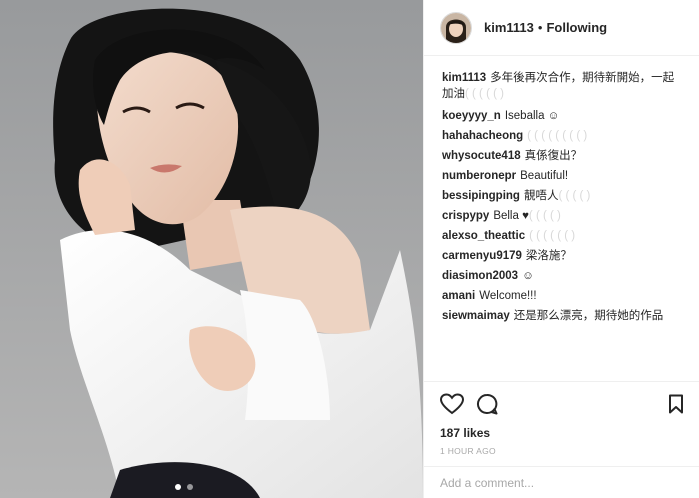 Image resolution: width=699 pixels, height=498 pixels. What do you see at coordinates (562, 404) in the screenshot?
I see `action-bar` at bounding box center [562, 404].